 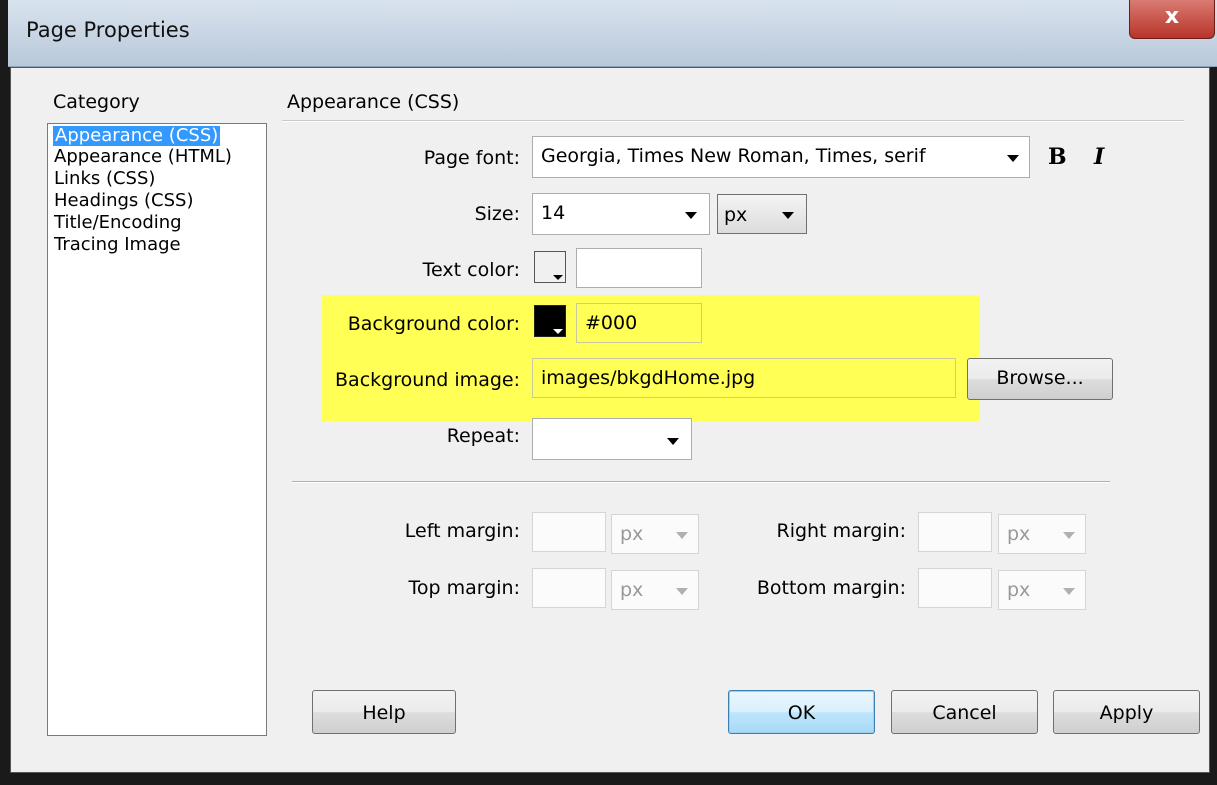 What do you see at coordinates (639, 268) in the screenshot?
I see `text-color-field` at bounding box center [639, 268].